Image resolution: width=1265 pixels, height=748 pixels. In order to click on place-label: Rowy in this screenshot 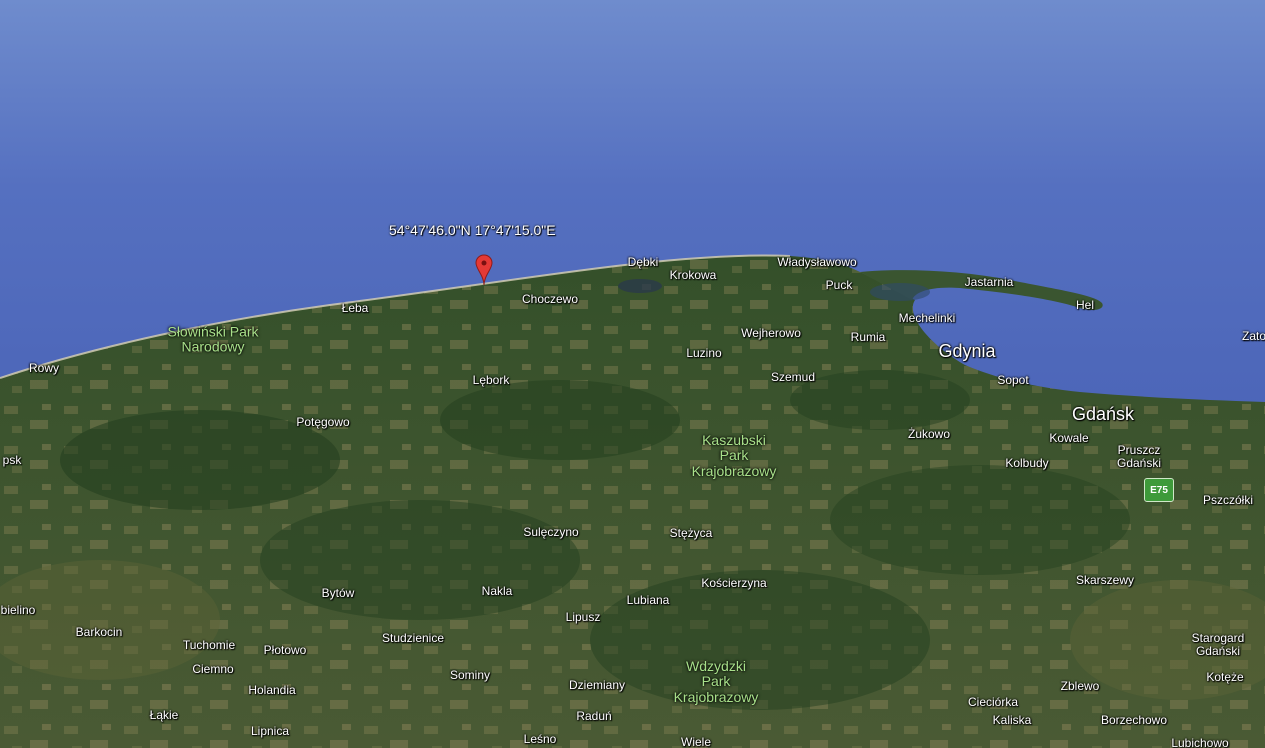, I will do `click(44, 368)`.